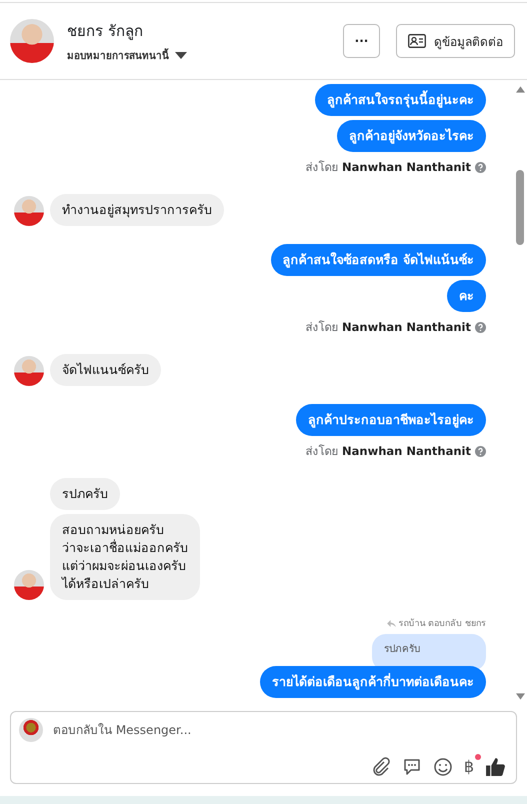  Describe the element at coordinates (412, 766) in the screenshot. I see `chat-bubble-icon` at that location.